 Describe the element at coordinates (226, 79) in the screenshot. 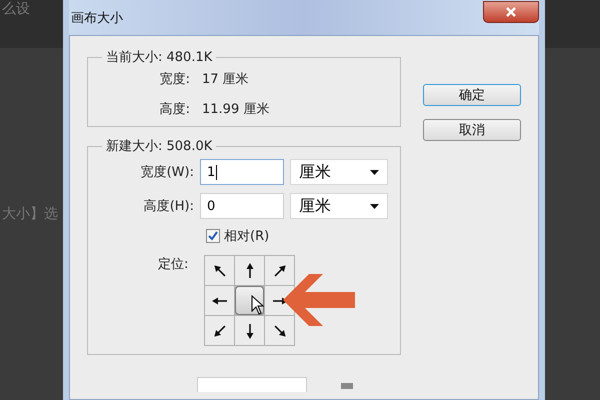

I see `dimension-value: 17 厘米` at that location.